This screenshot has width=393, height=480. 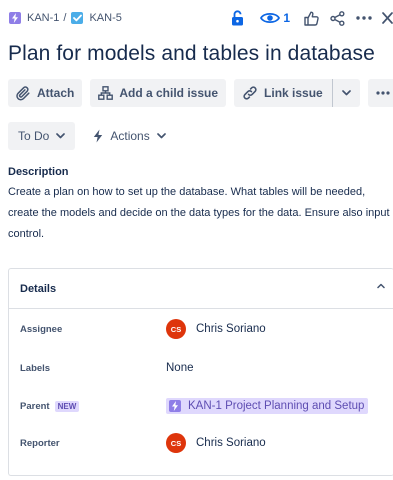 I want to click on assignee-name: Chris Soriano, so click(x=231, y=329).